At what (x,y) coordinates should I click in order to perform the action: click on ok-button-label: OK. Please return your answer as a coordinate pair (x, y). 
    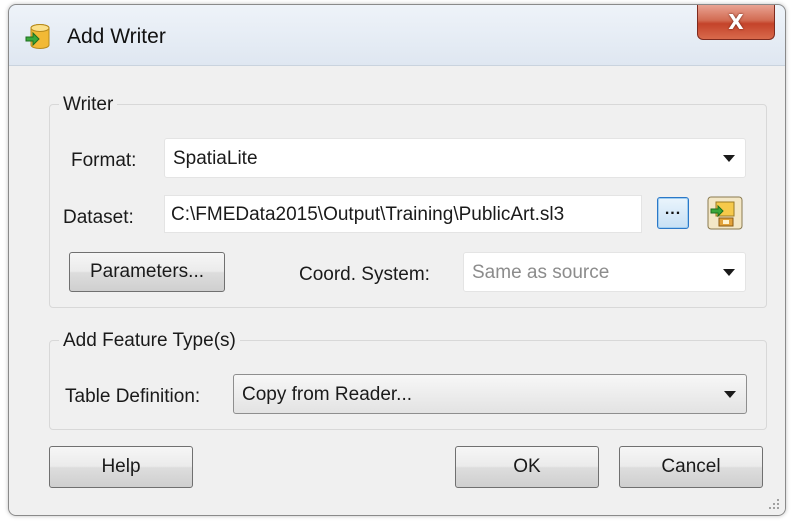
    Looking at the image, I should click on (527, 466).